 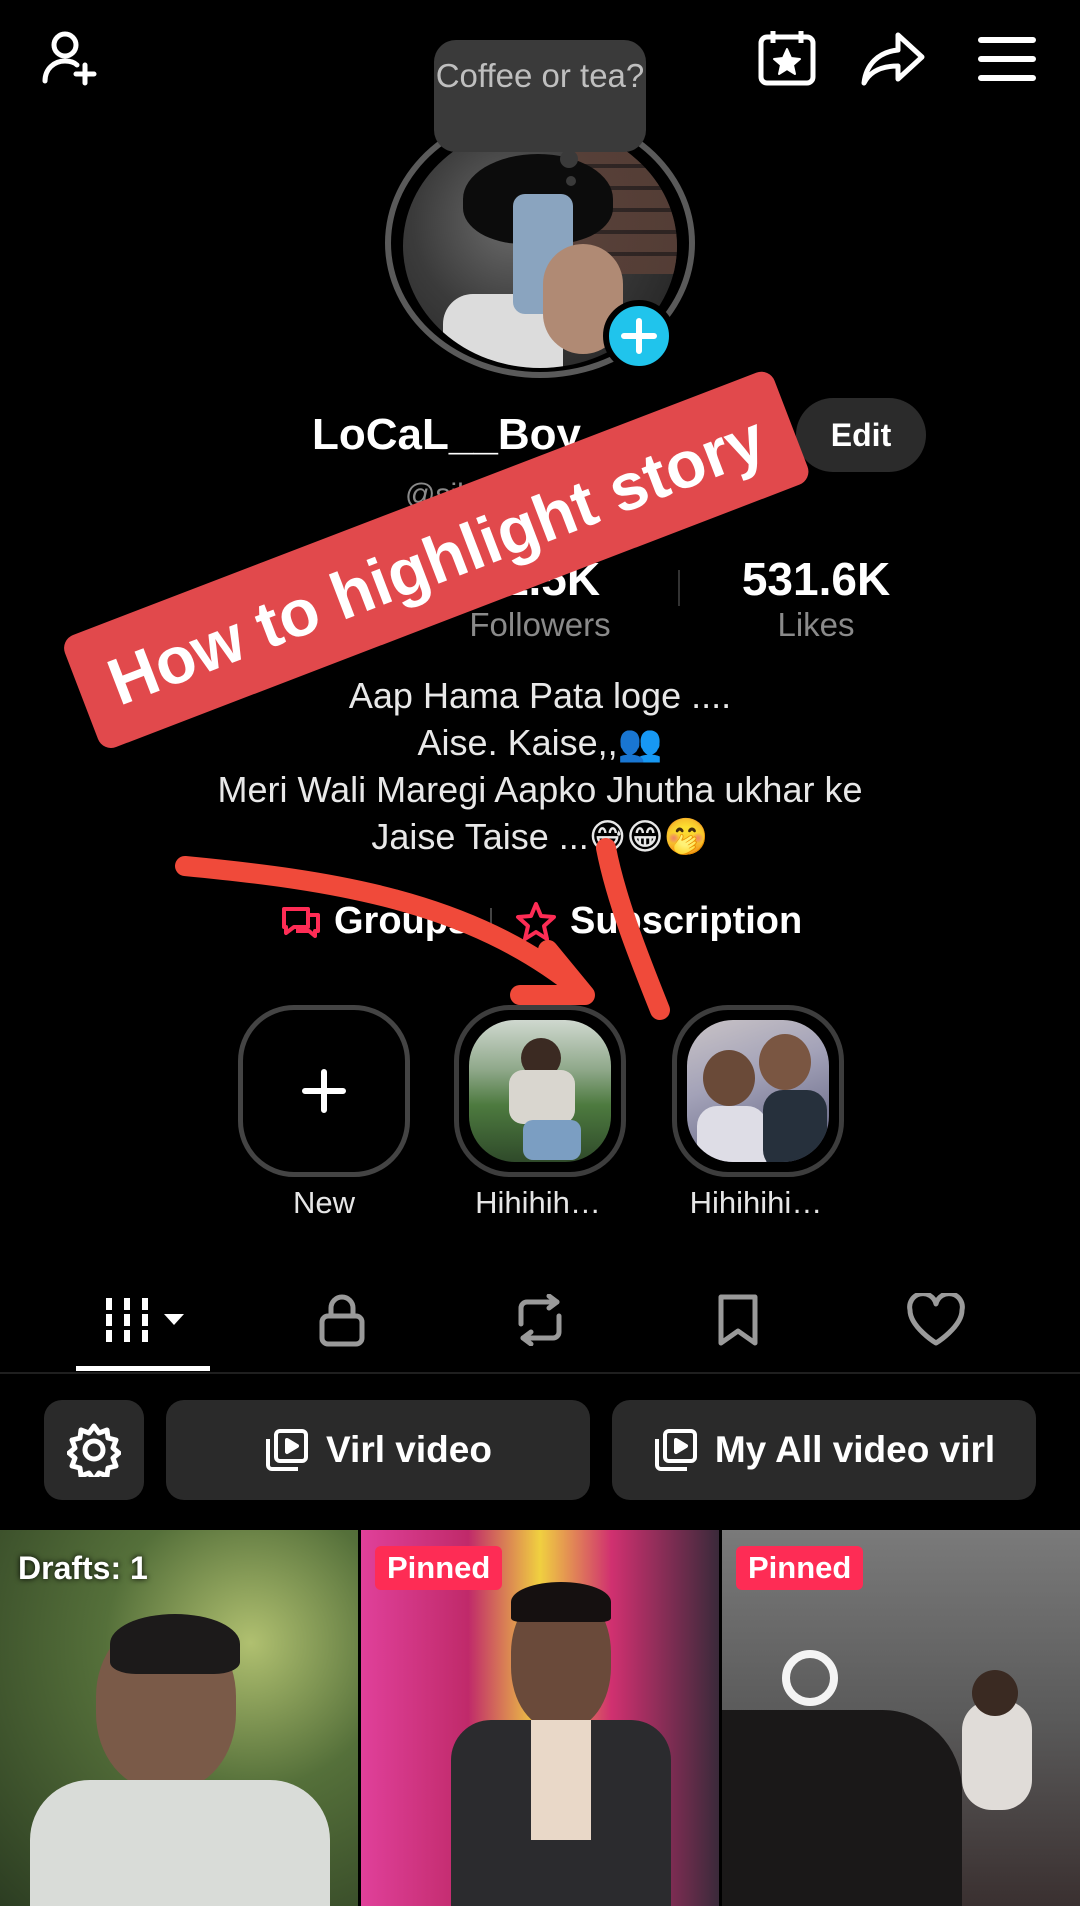 I want to click on tutorial-arrow, so click(x=422, y=929).